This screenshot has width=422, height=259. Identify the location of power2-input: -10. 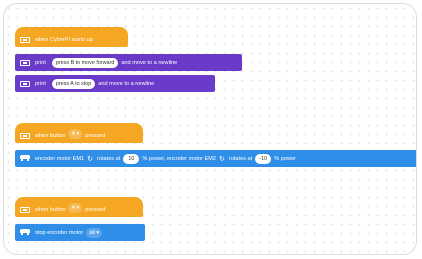
(263, 158).